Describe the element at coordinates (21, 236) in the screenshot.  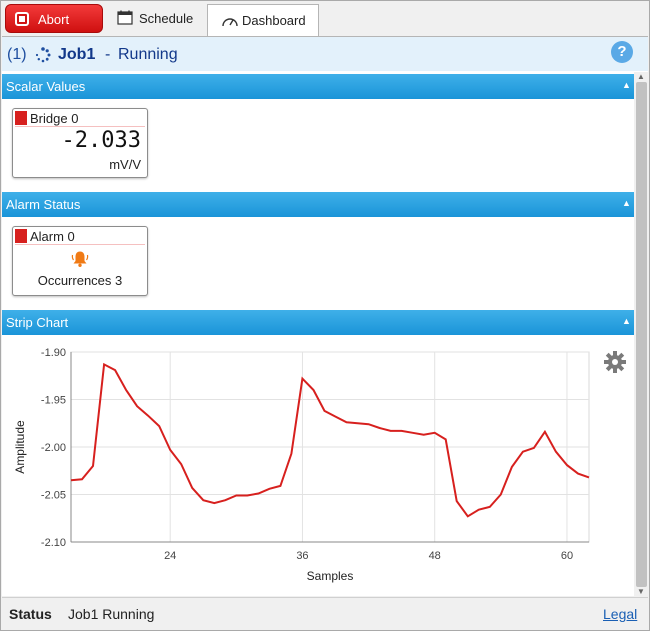
I see `alarm-color-swatch` at that location.